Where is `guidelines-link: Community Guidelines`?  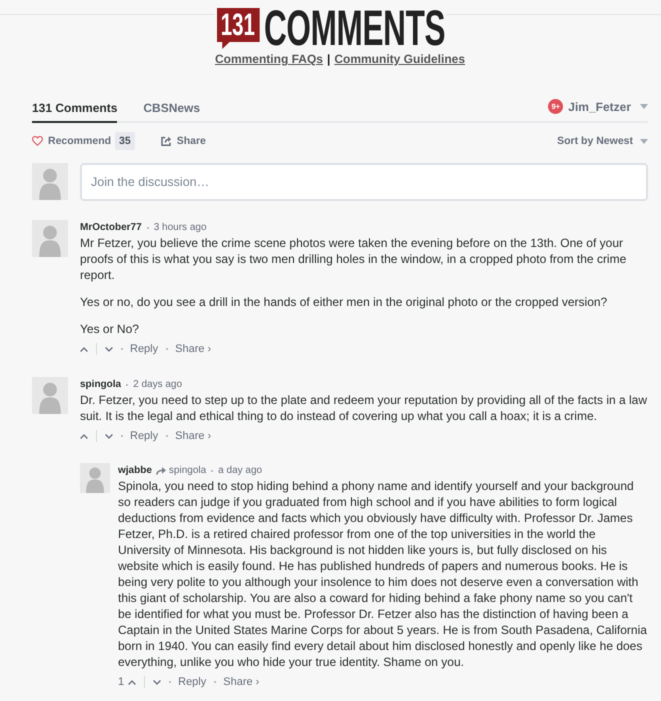 guidelines-link: Community Guidelines is located at coordinates (400, 59).